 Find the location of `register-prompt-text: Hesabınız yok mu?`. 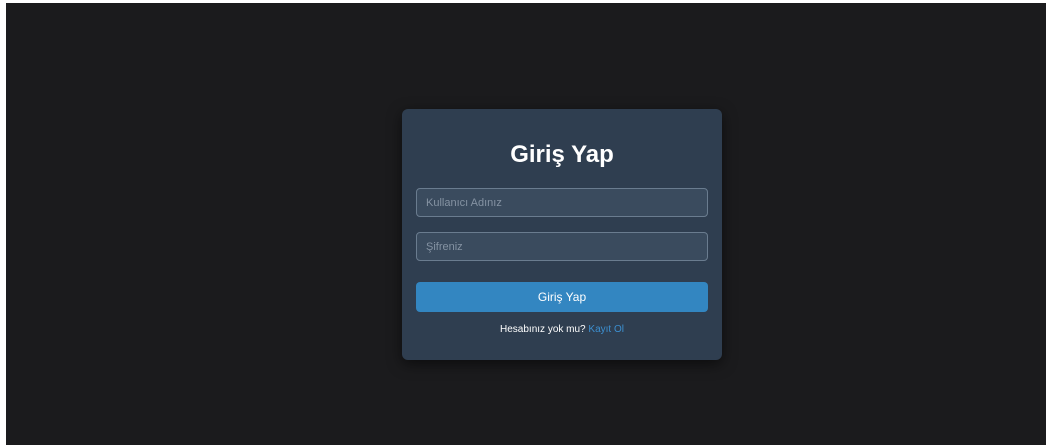

register-prompt-text: Hesabınız yok mu? is located at coordinates (543, 329).